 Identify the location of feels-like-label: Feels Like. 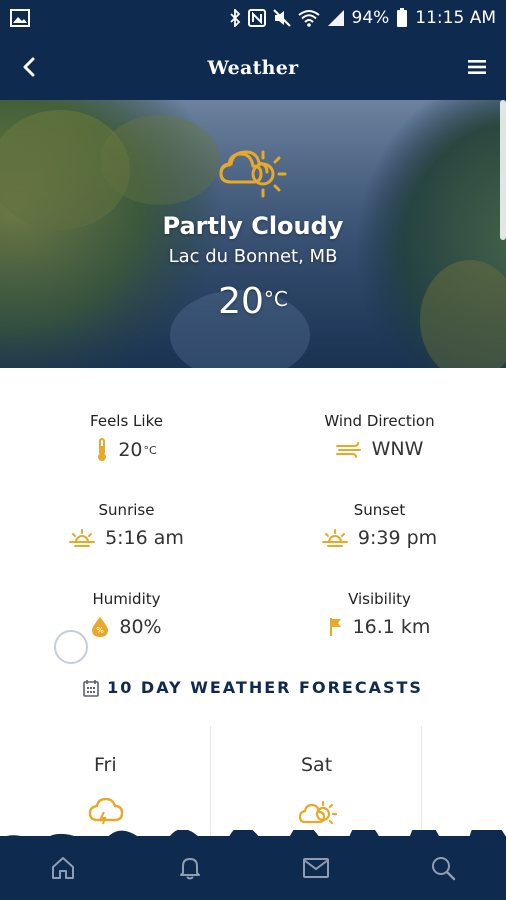
(126, 421).